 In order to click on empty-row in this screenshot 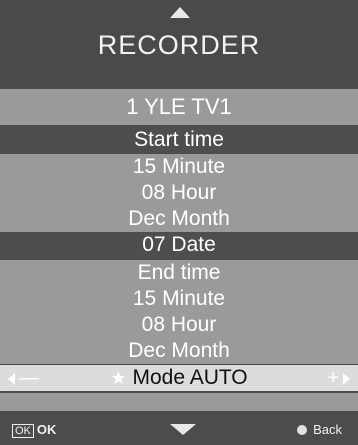, I will do `click(179, 402)`.